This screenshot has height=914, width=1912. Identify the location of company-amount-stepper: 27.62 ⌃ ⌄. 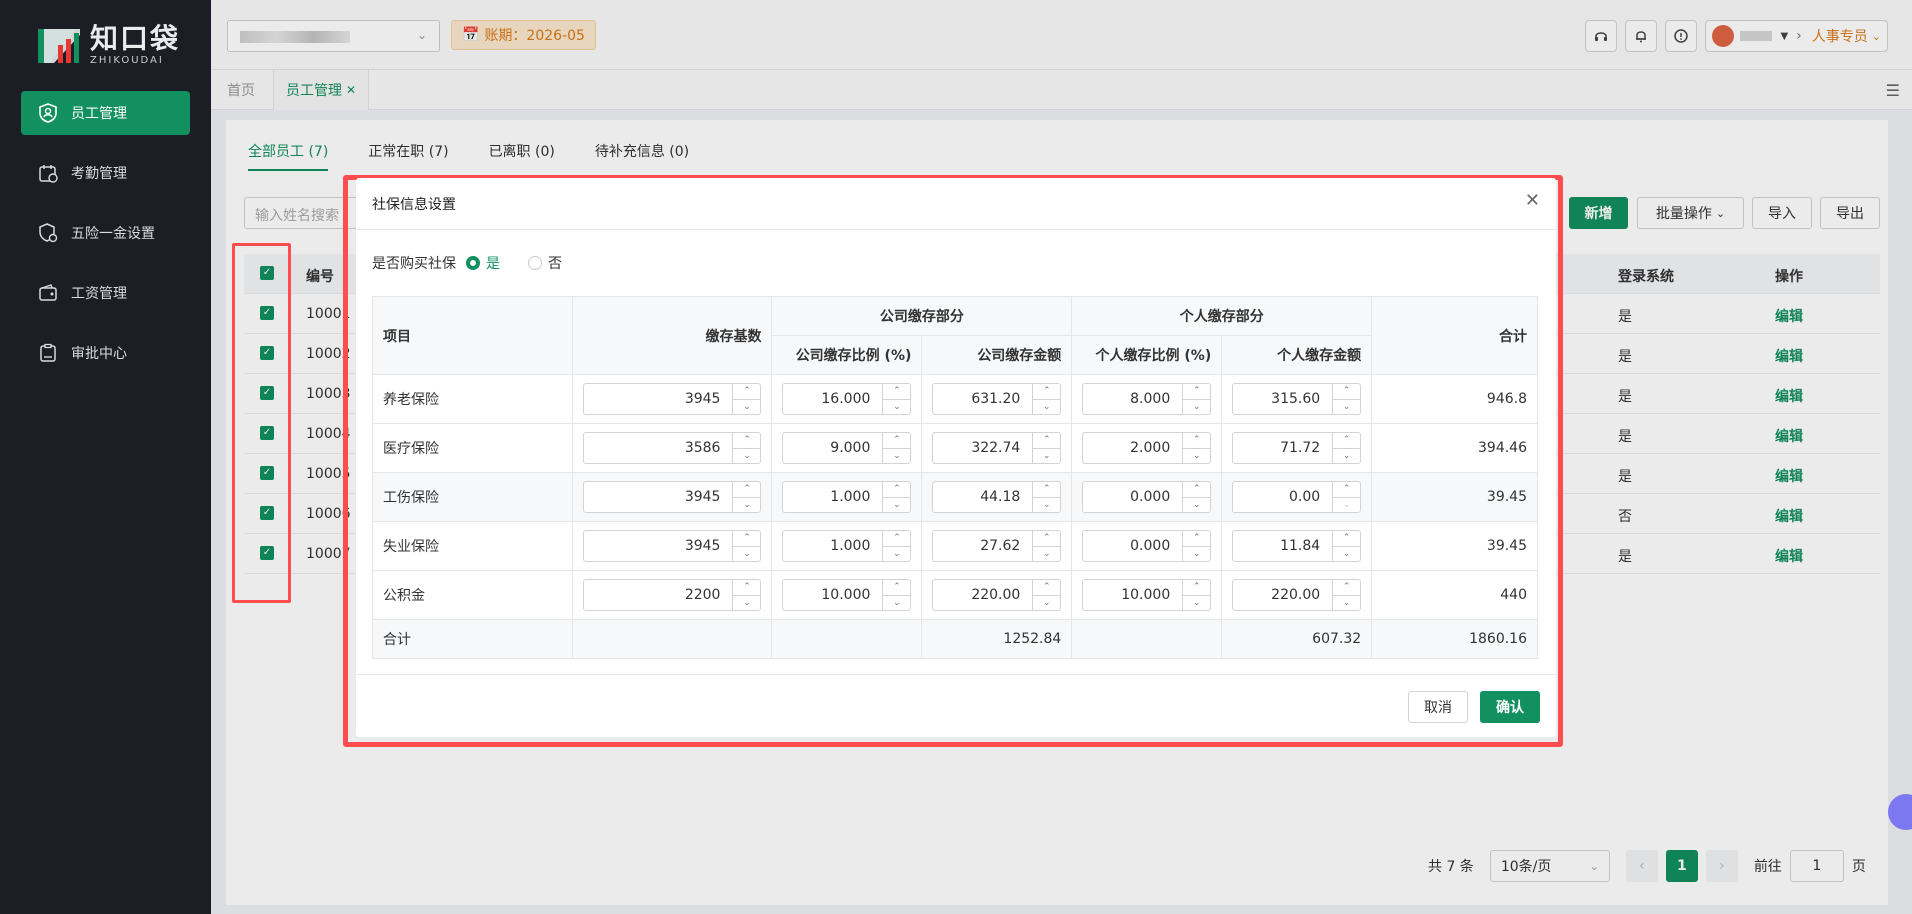
(997, 546).